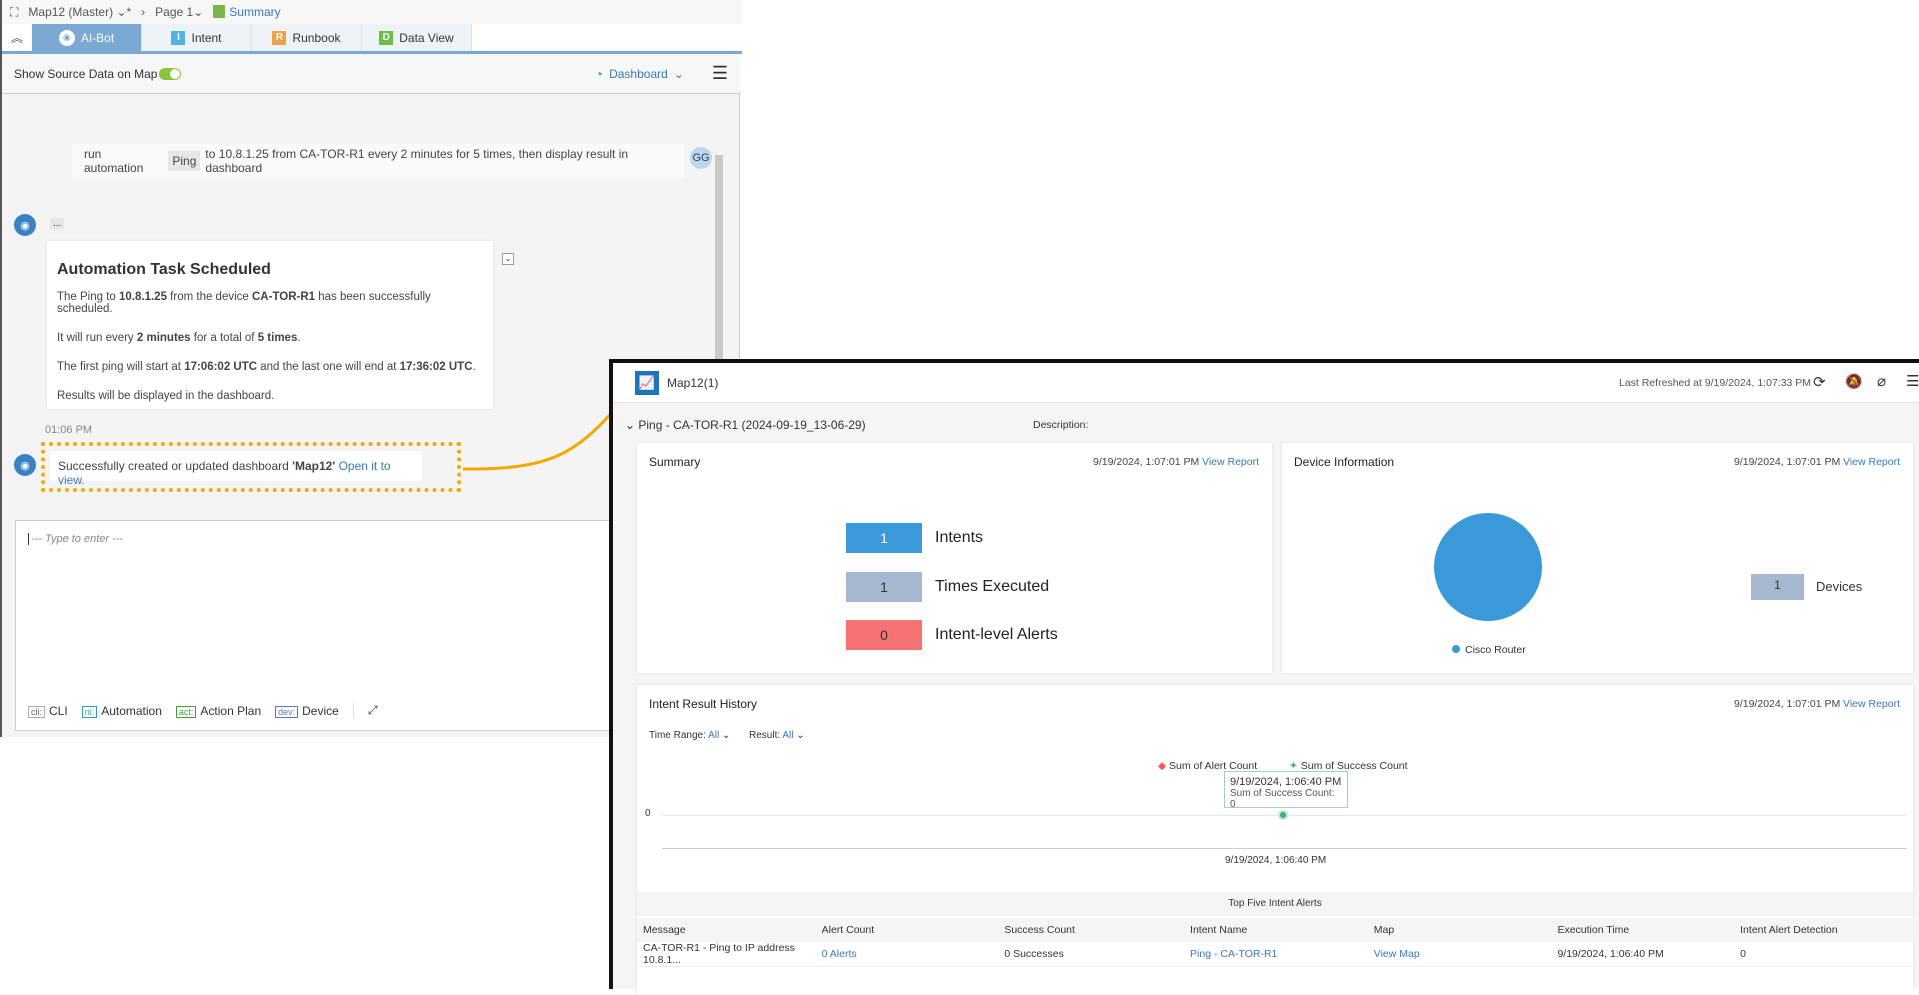 The width and height of the screenshot is (1919, 995). What do you see at coordinates (1642, 930) in the screenshot?
I see `column-header: Execution Time` at bounding box center [1642, 930].